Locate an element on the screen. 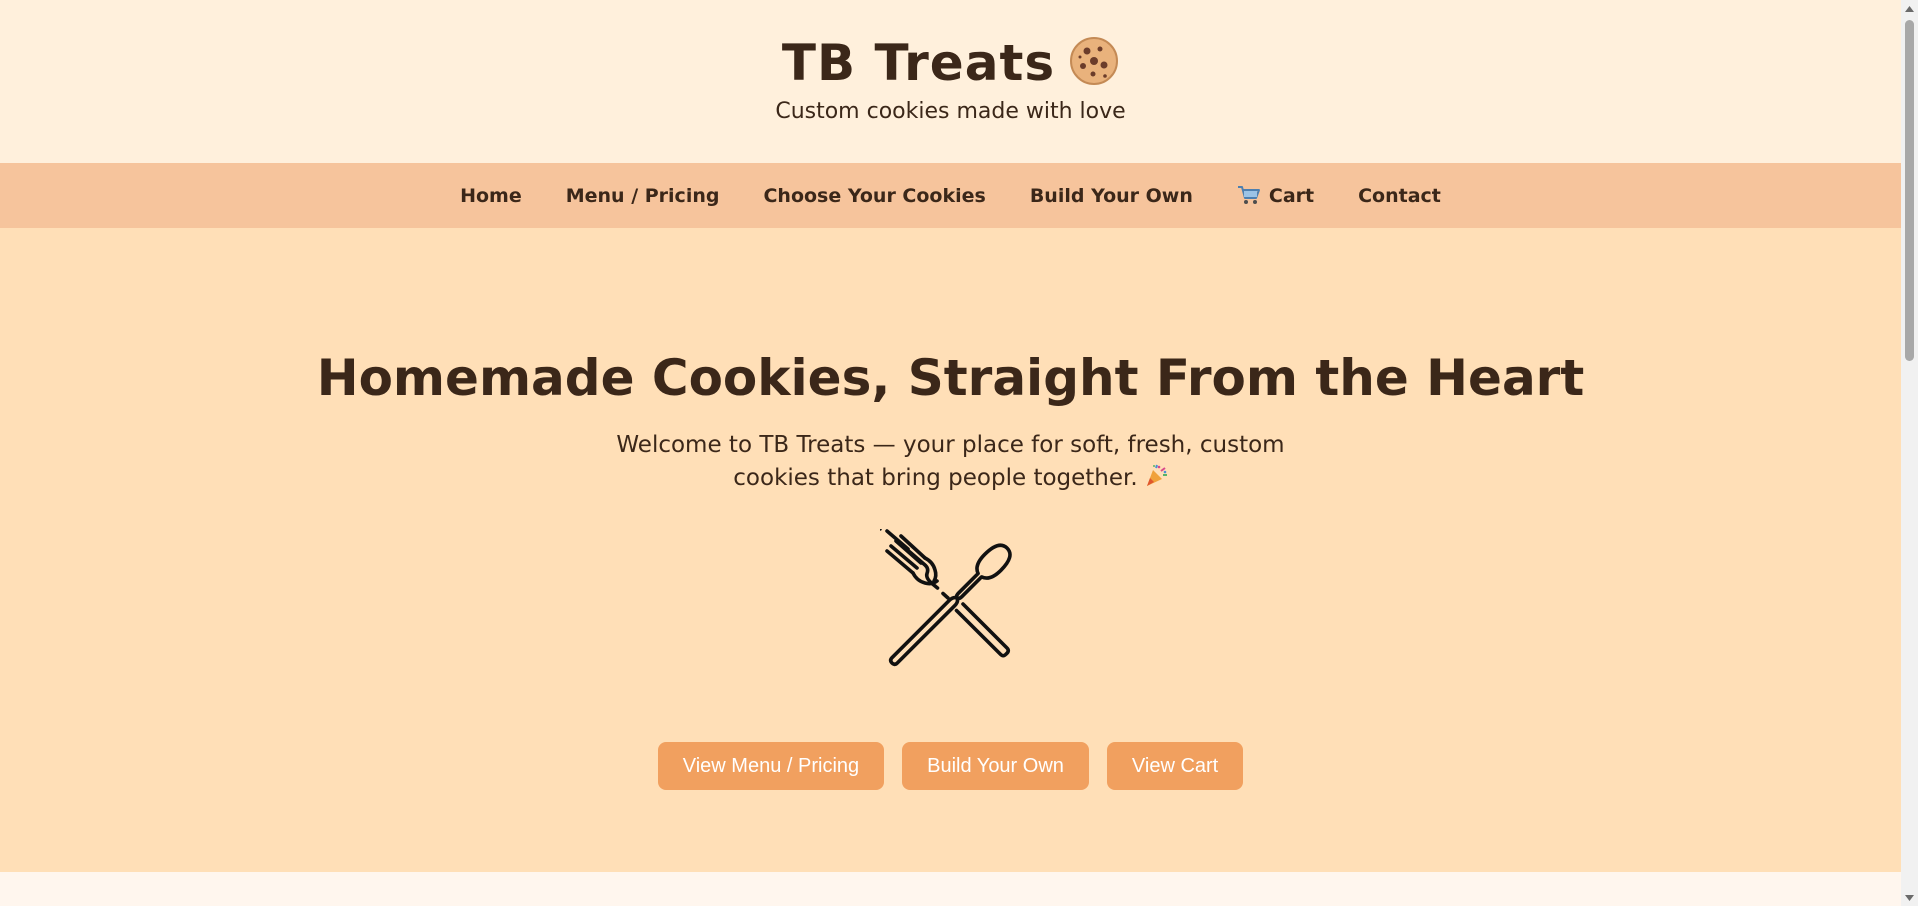 This screenshot has height=906, width=1918. scroll-down-arrow-icon is located at coordinates (1909, 897).